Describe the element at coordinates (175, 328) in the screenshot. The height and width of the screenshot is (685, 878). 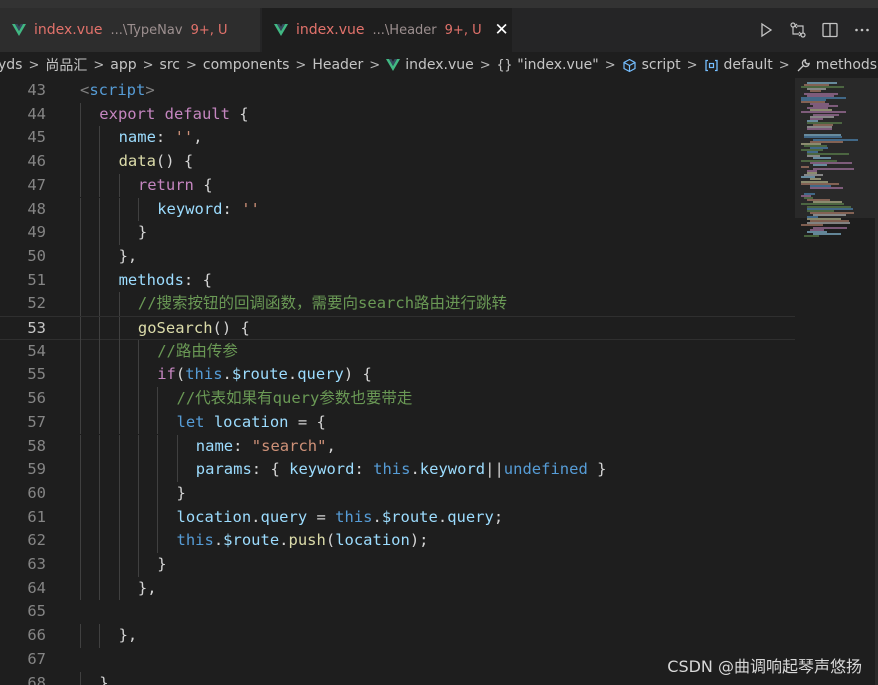
I see `code-token: goSearch` at that location.